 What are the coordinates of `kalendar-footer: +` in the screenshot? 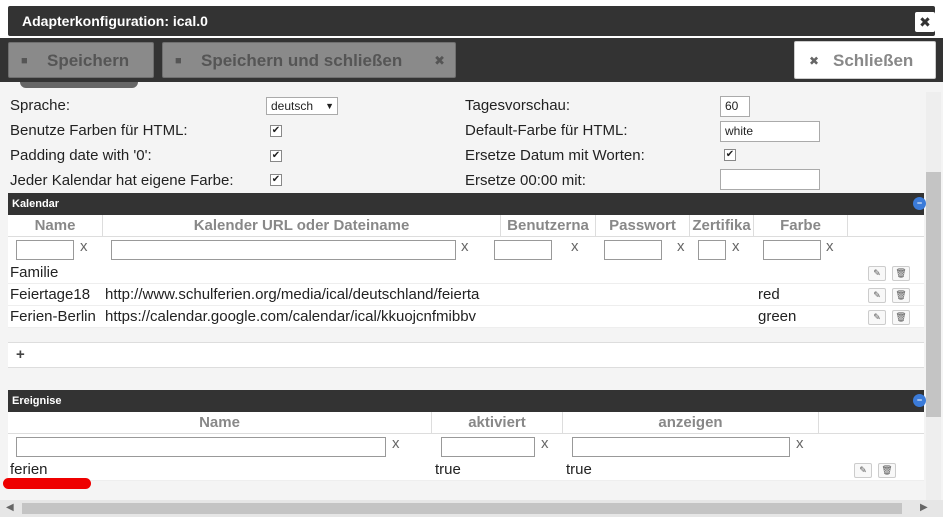 It's located at (466, 355).